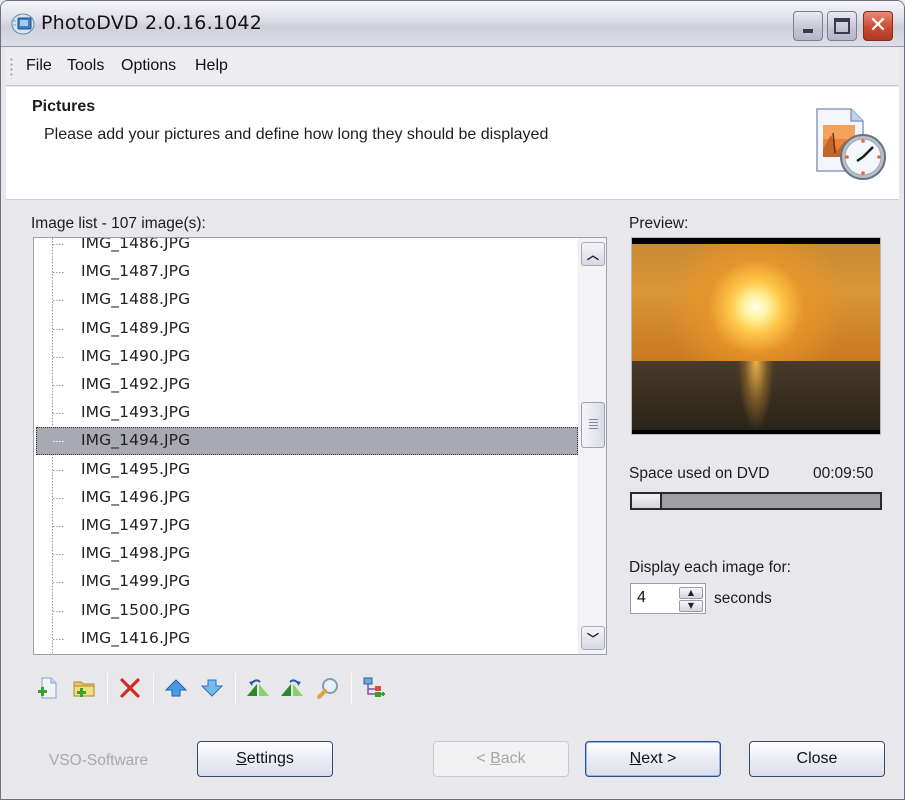 This screenshot has width=905, height=800. I want to click on minimize-button, so click(808, 26).